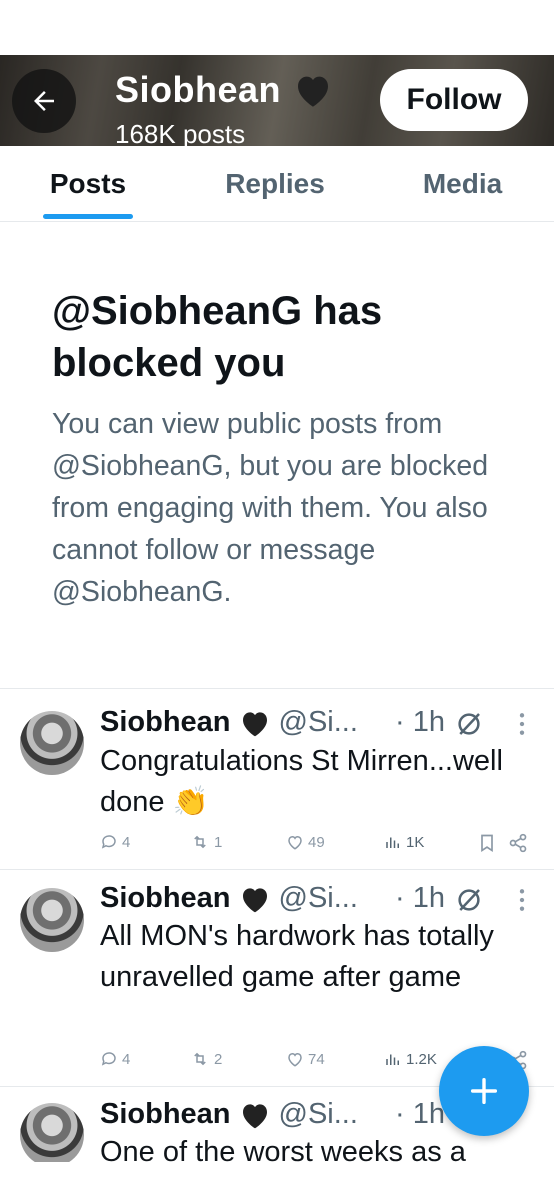 The image size is (554, 1200). Describe the element at coordinates (487, 843) in the screenshot. I see `bookmark-icon` at that location.